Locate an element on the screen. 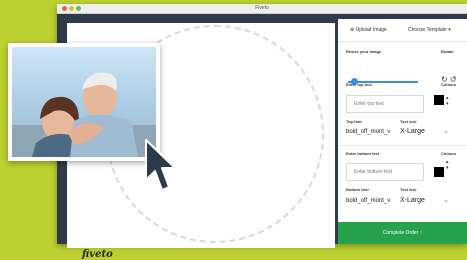 This screenshot has width=467, height=260. top-colour-stepper: ▴ ▾ is located at coordinates (447, 101).